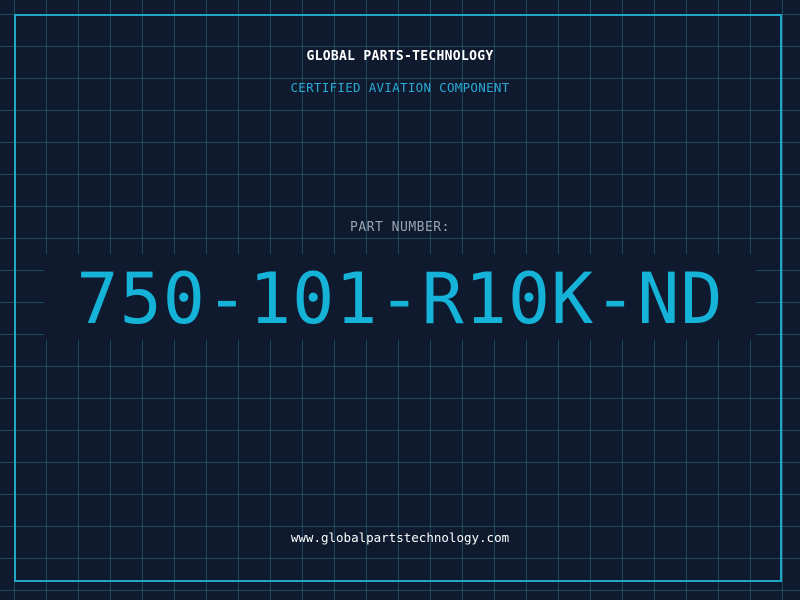 This screenshot has height=600, width=800. What do you see at coordinates (400, 537) in the screenshot?
I see `website-url: www.globalpartstechnology.com` at bounding box center [400, 537].